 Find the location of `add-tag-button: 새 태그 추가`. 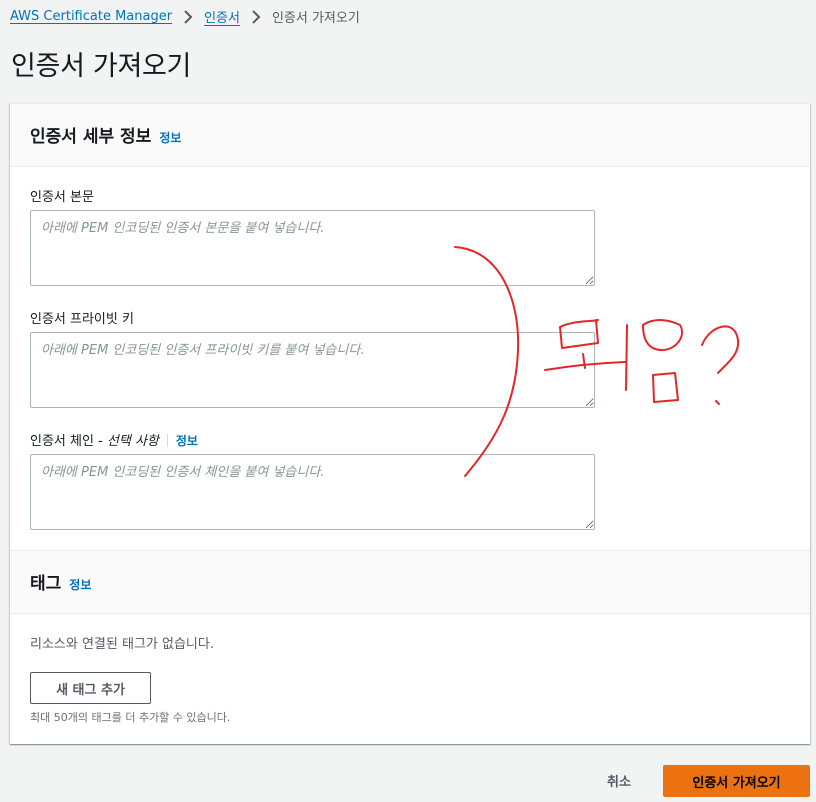

add-tag-button: 새 태그 추가 is located at coordinates (90, 688).